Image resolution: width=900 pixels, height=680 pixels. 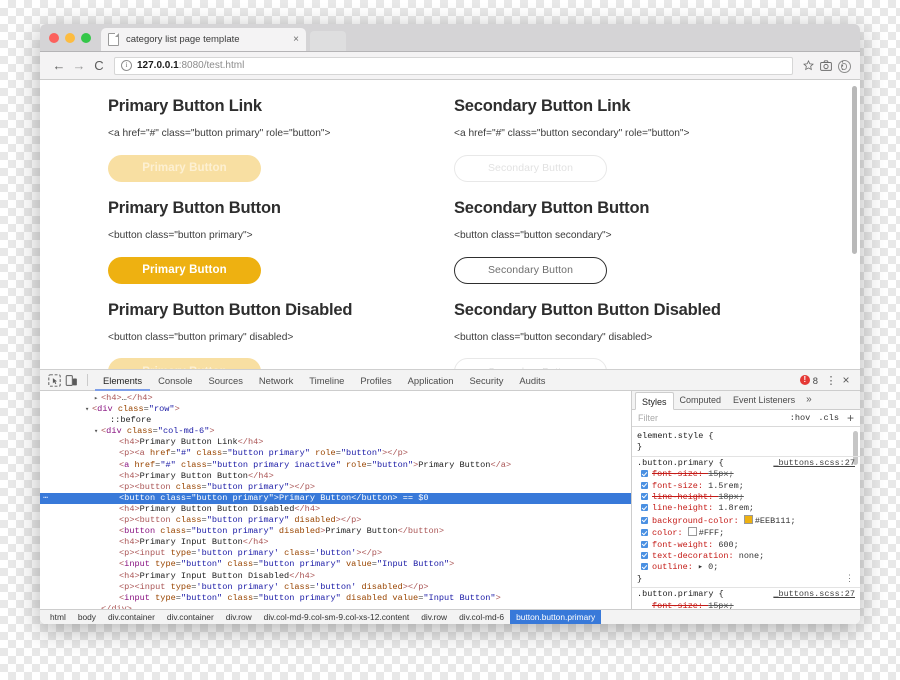 I want to click on property-name: line-height:, so click(x=685, y=508).